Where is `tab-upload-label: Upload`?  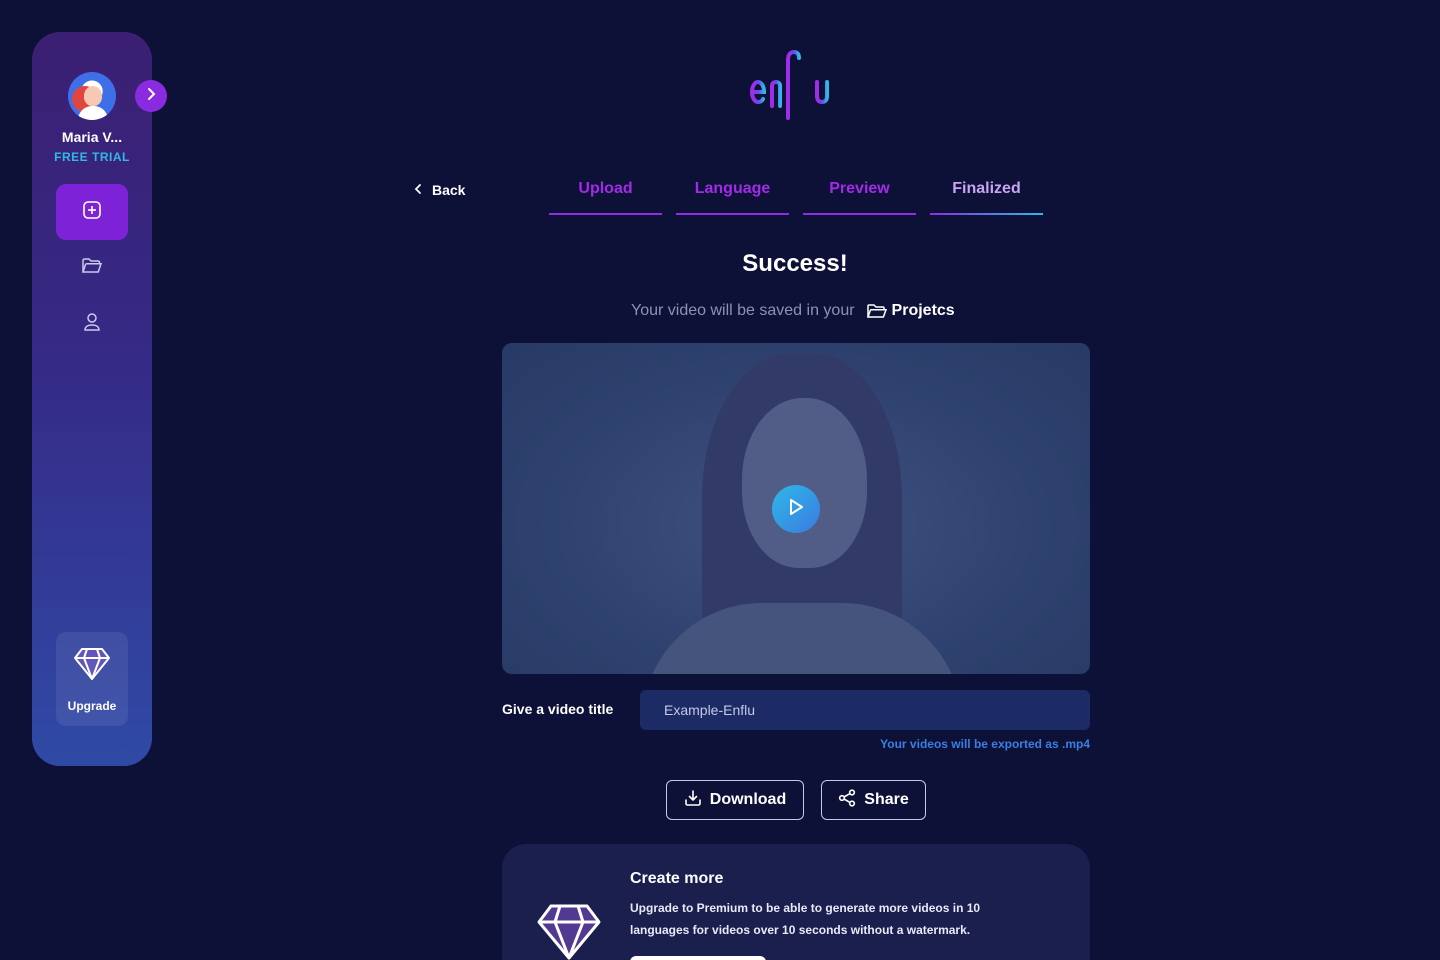
tab-upload-label: Upload is located at coordinates (605, 188).